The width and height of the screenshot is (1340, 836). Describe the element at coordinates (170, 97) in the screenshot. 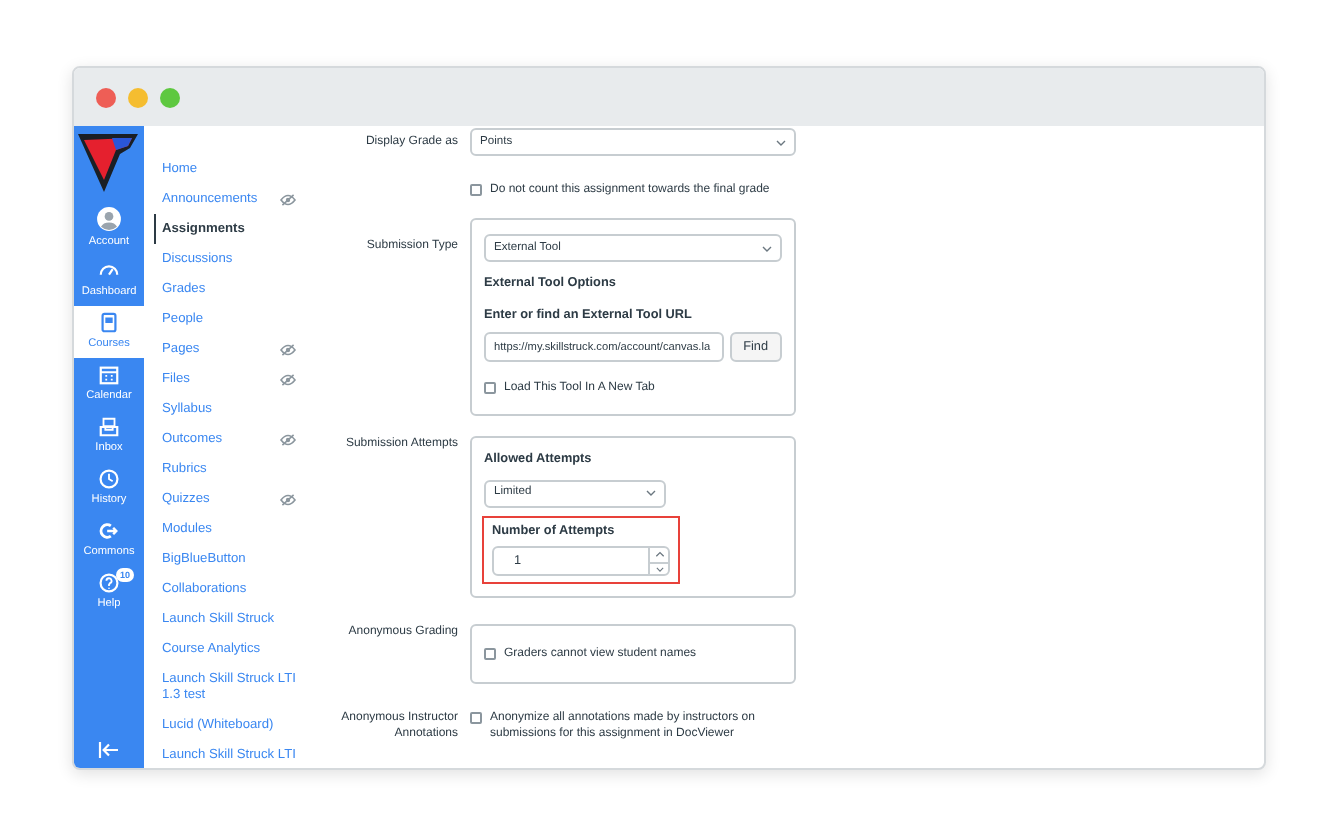

I see `maximize-window-control` at that location.